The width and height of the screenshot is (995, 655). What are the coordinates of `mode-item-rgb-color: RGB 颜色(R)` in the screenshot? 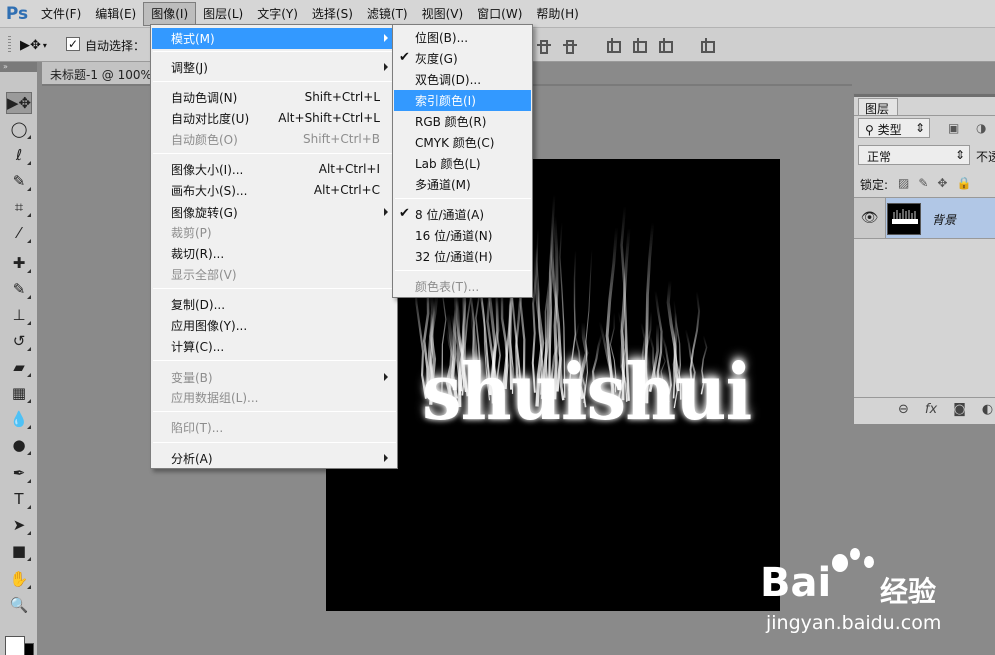 It's located at (462, 121).